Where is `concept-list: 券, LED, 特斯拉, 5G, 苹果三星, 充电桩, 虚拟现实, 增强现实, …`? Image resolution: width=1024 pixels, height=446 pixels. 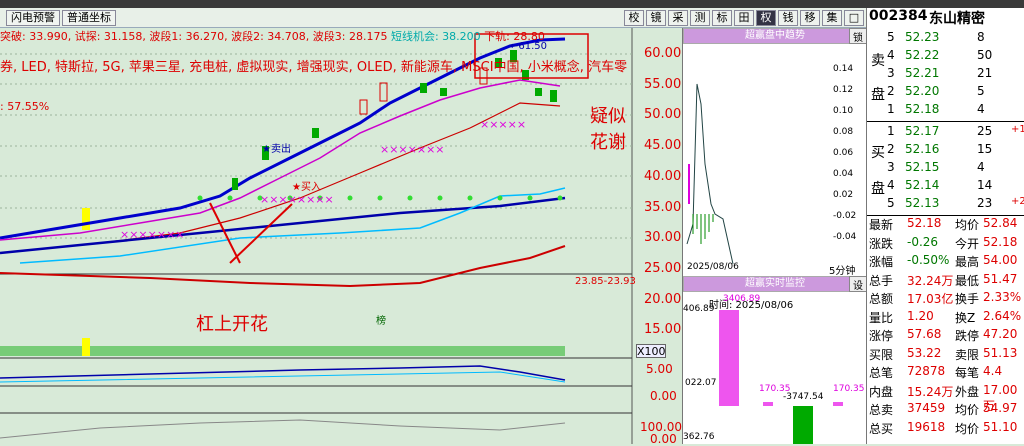
concept-list: 券, LED, 特斯拉, 5G, 苹果三星, 充电桩, 虚拟现实, 增强现实, … is located at coordinates (314, 67).